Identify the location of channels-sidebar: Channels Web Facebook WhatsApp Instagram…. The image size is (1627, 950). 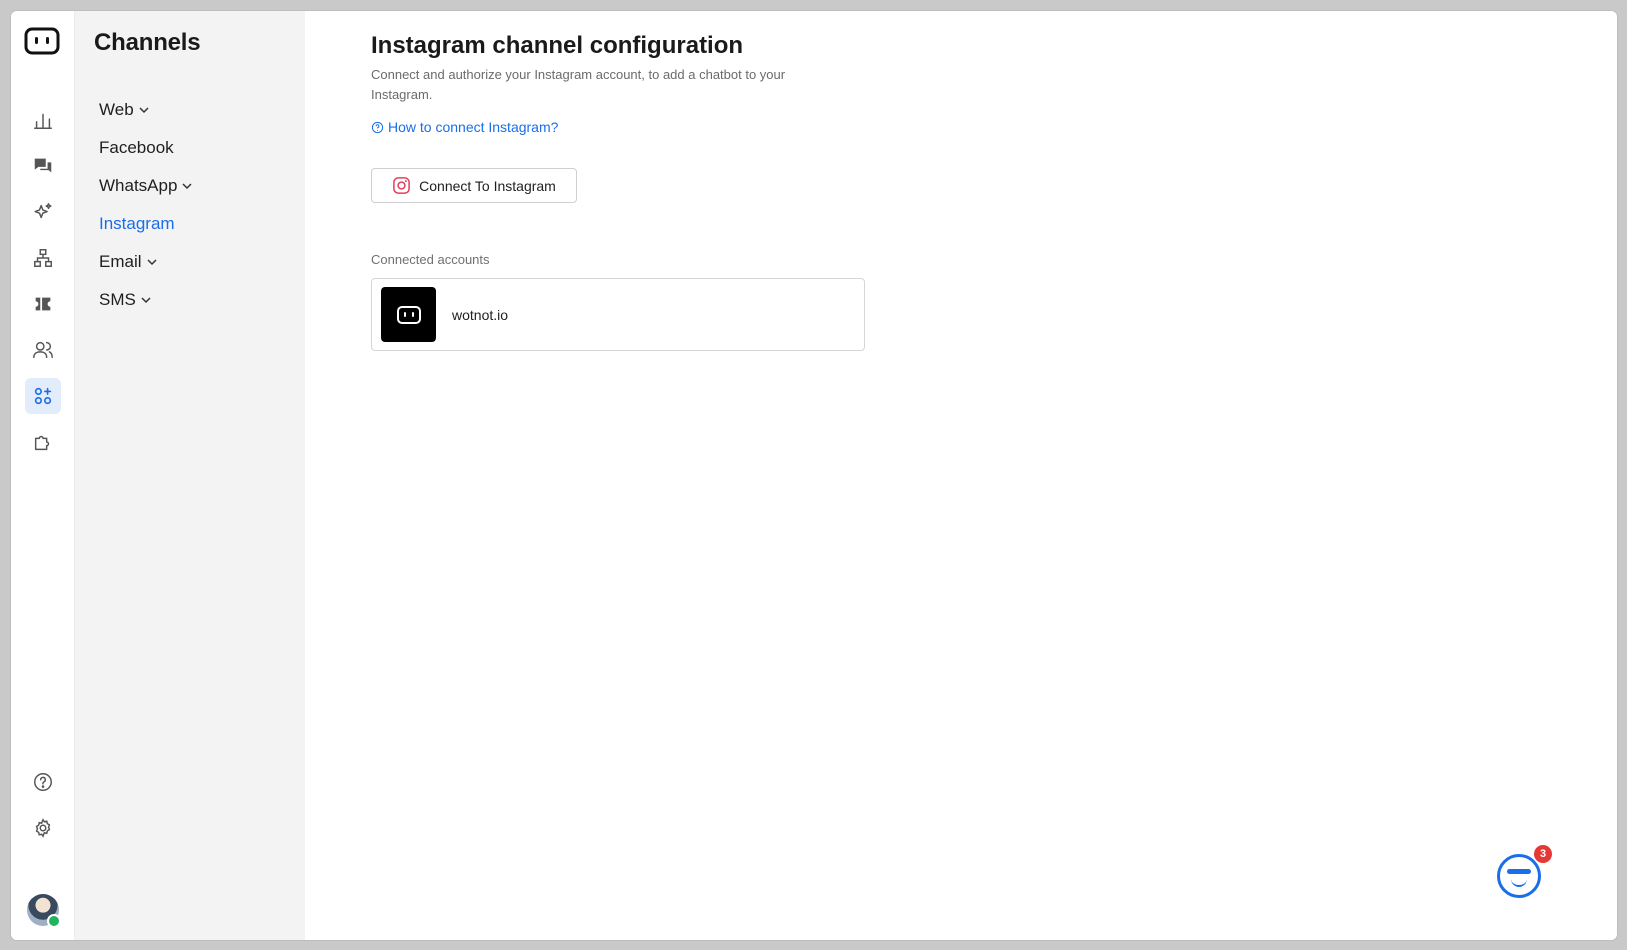
(190, 475).